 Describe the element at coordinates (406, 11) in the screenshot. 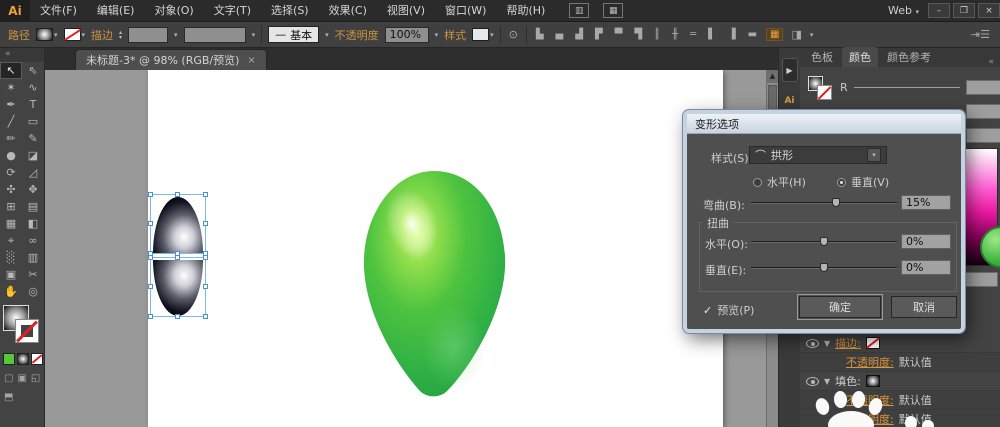

I see `menu-view: 视图(V)` at that location.